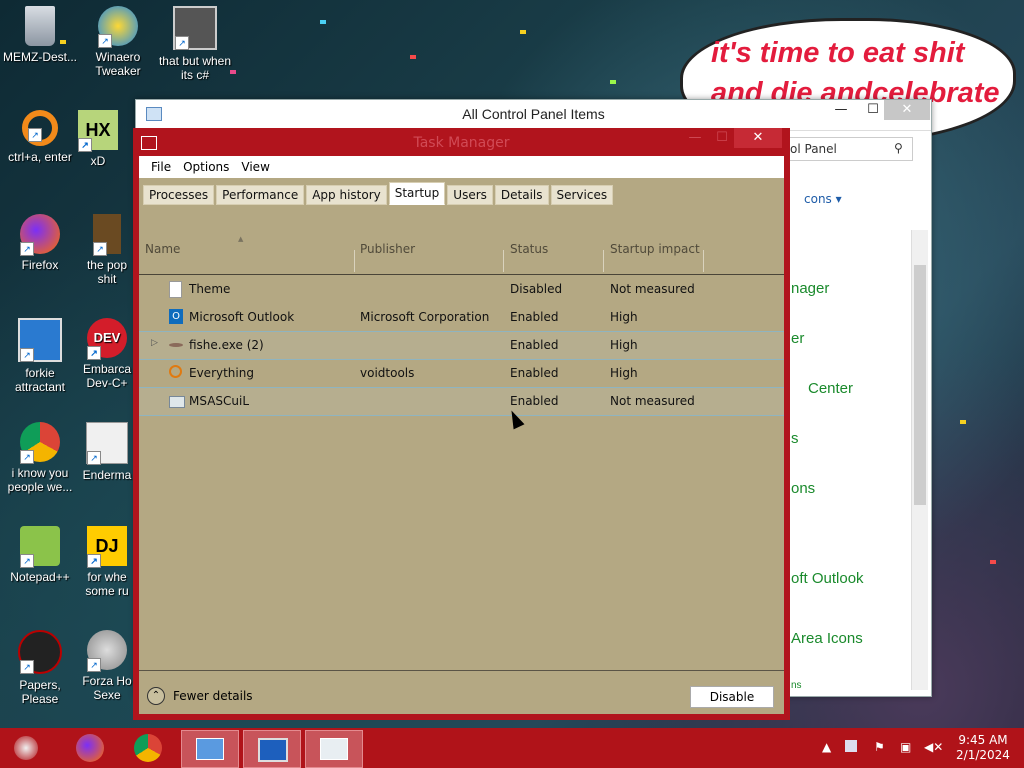  I want to click on desktop-icon-forza: ↗ Forza Ho Sexe, so click(107, 663).